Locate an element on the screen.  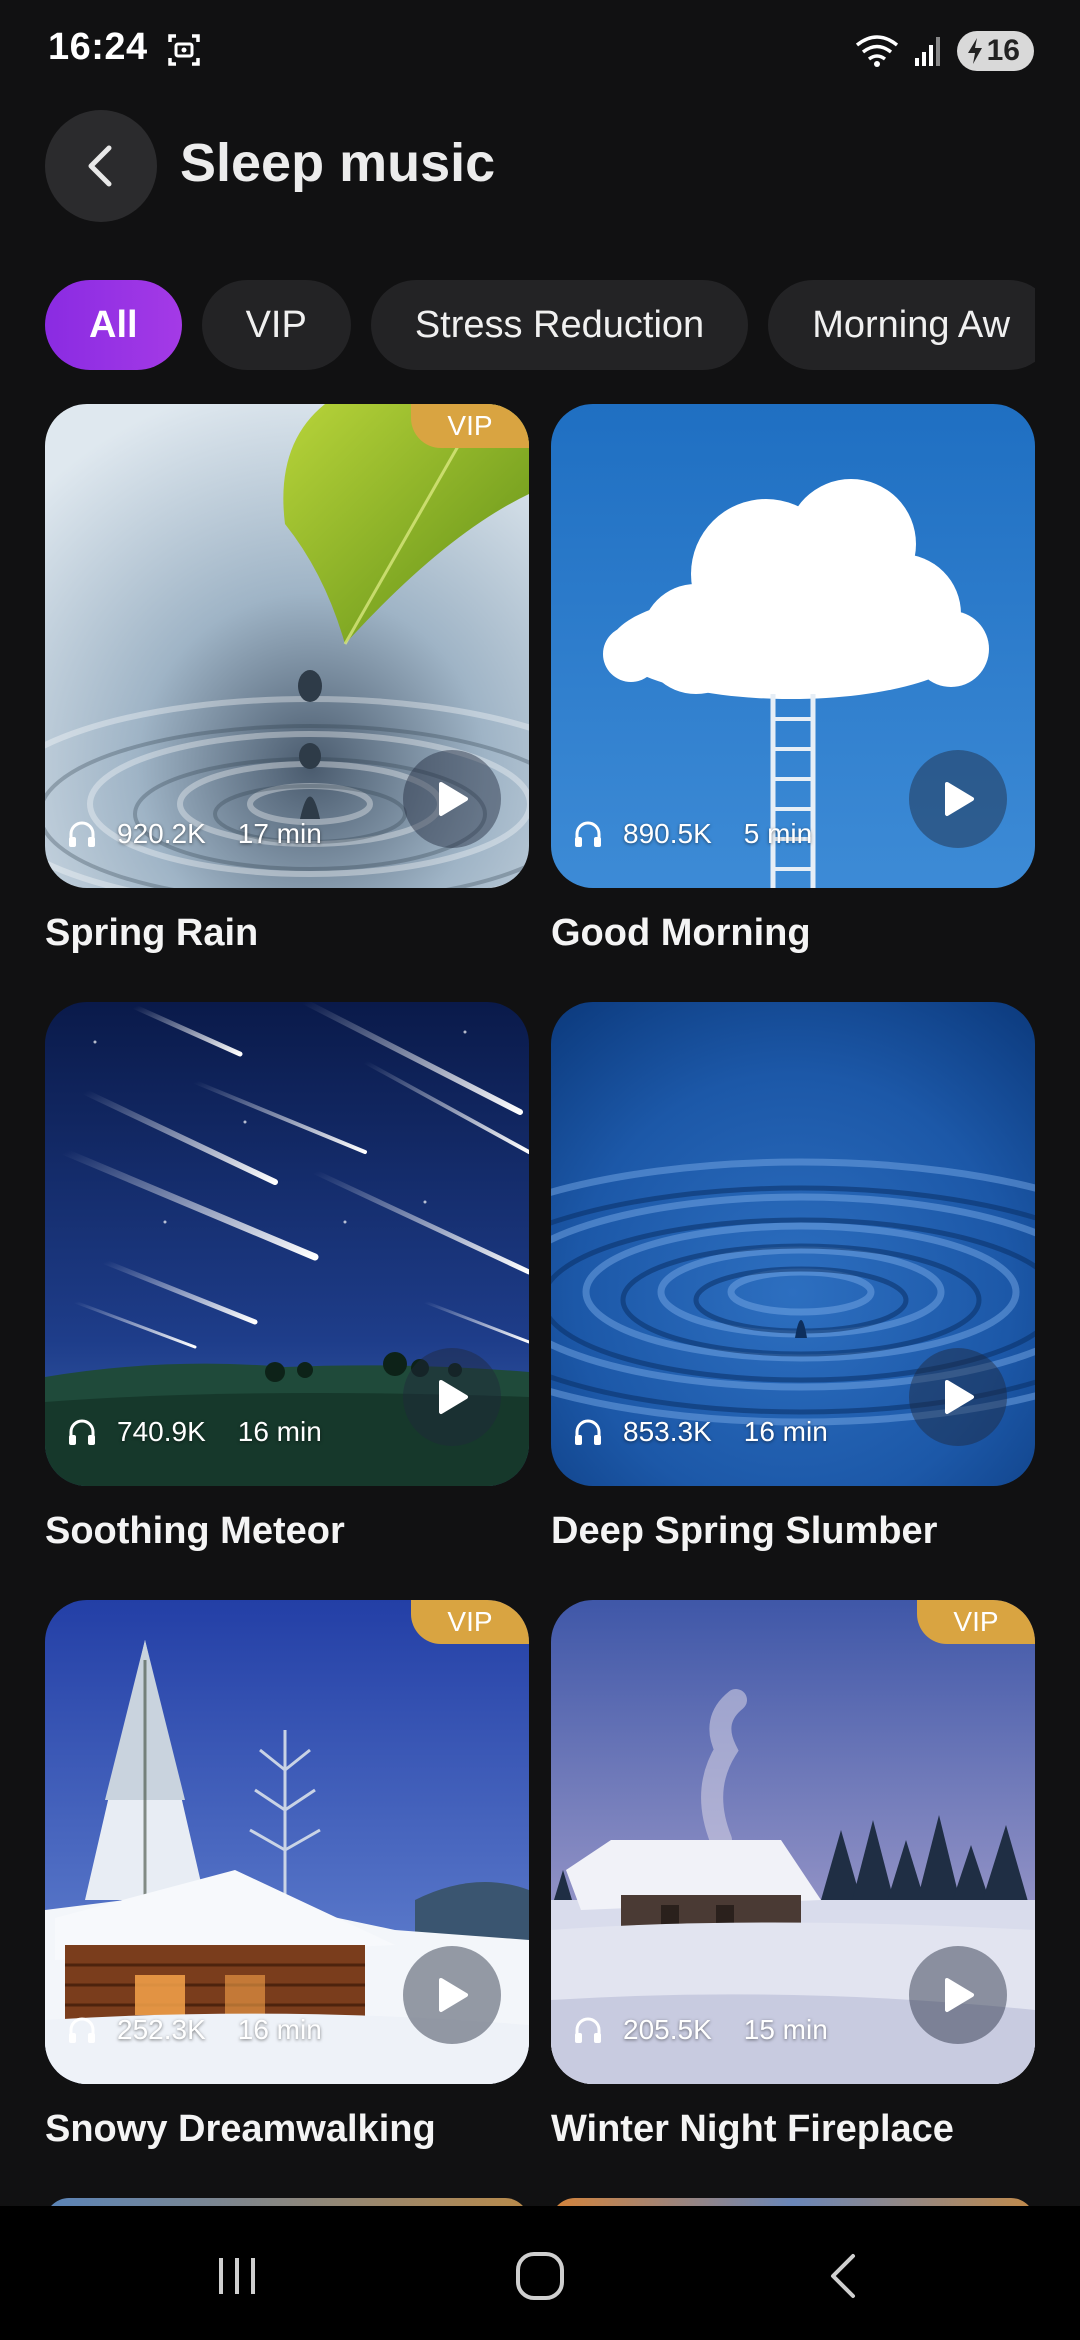
track-thumbnail: 740.9K 16 min is located at coordinates (287, 1244).